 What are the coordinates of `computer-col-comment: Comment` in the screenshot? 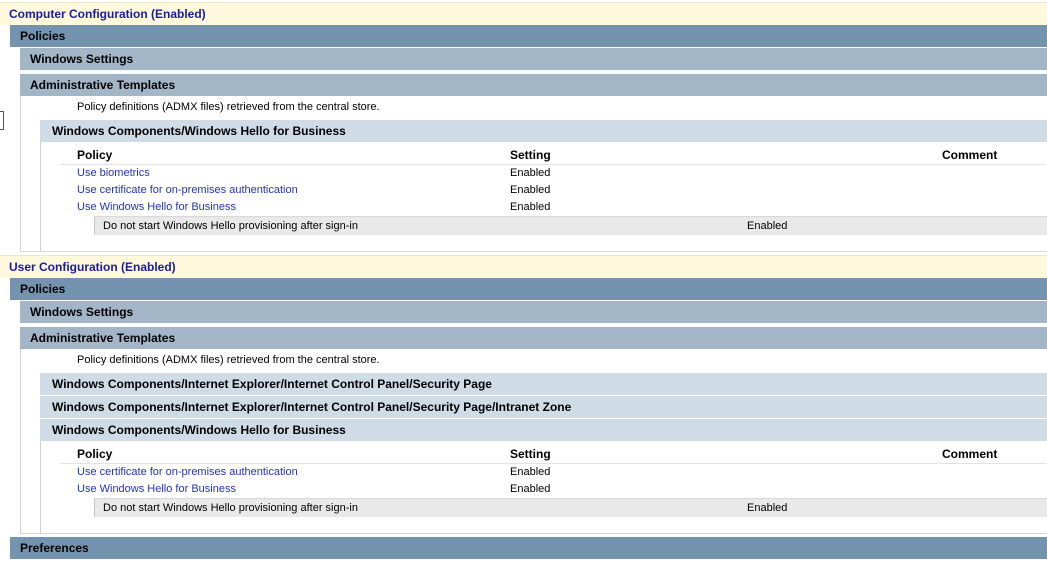 It's located at (970, 155).